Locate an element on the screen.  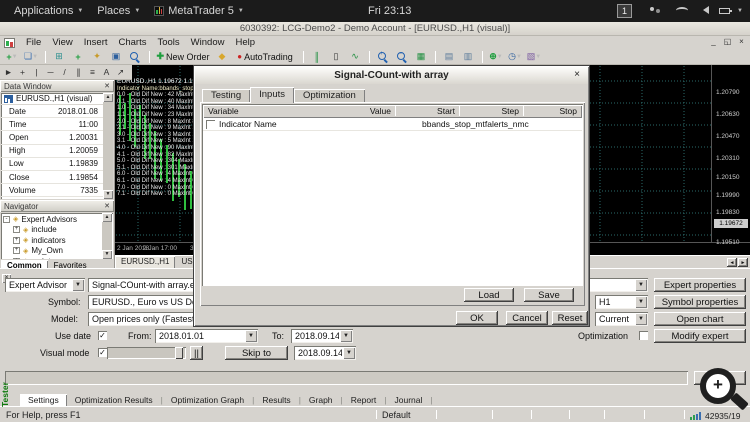
reset-button: Reset is located at coordinates (570, 318).